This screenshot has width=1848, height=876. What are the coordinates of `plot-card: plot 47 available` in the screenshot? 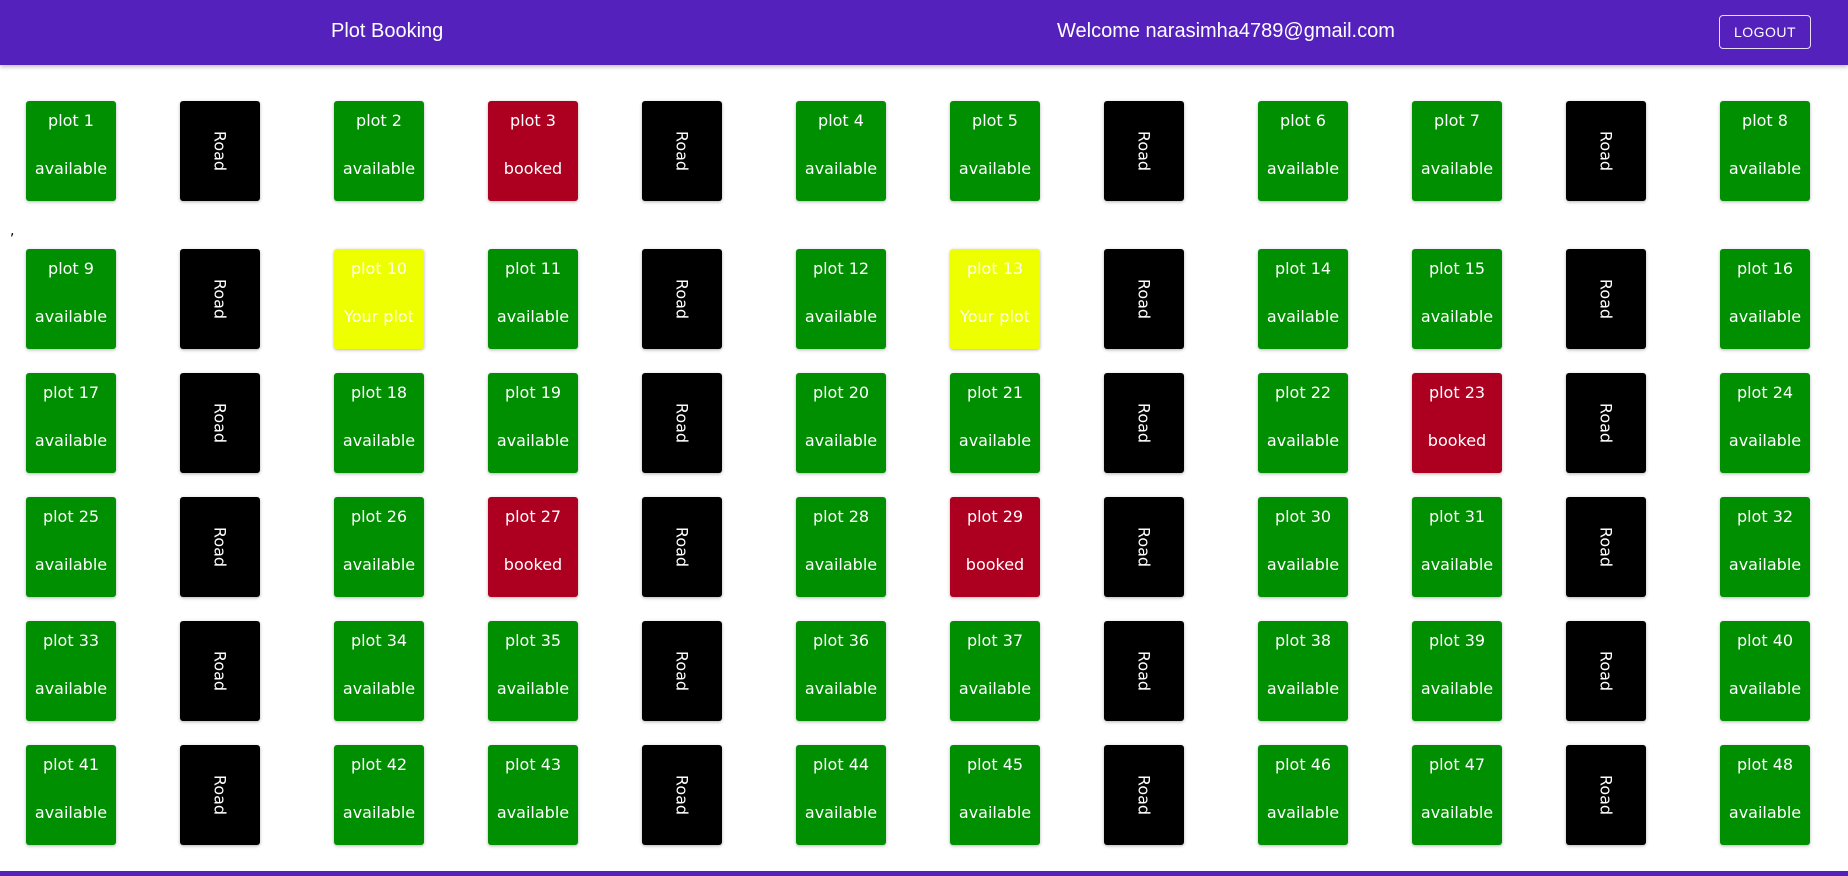 It's located at (1457, 795).